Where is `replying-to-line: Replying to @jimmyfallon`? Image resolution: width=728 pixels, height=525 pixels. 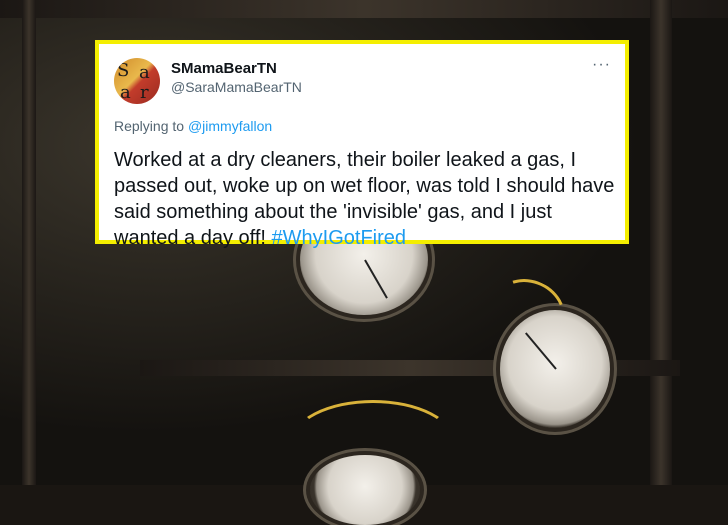
replying-to-line: Replying to @jimmyfallon is located at coordinates (193, 126).